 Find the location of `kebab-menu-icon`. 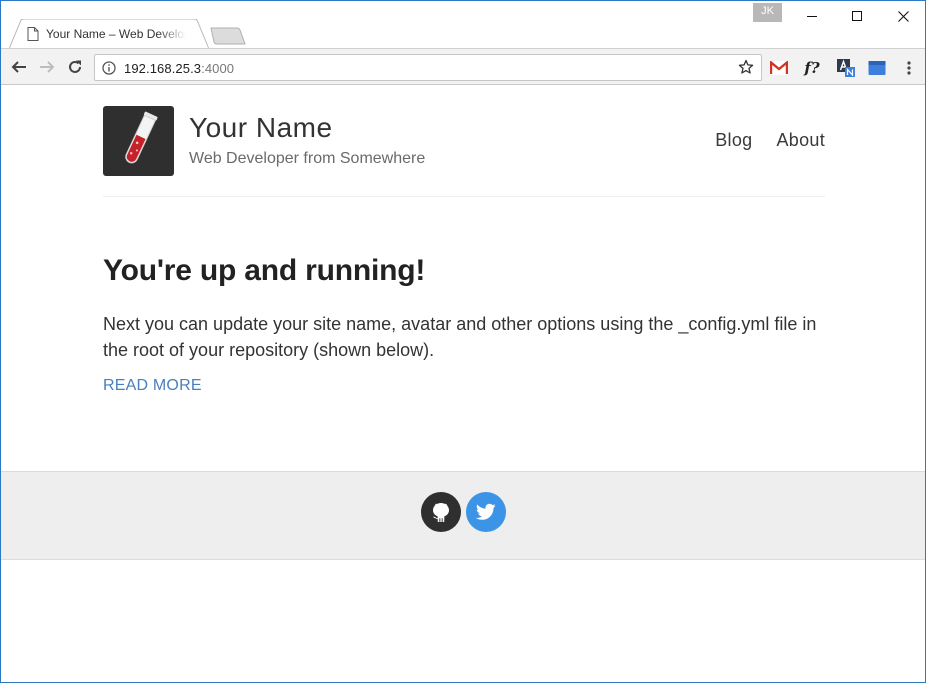

kebab-menu-icon is located at coordinates (909, 68).